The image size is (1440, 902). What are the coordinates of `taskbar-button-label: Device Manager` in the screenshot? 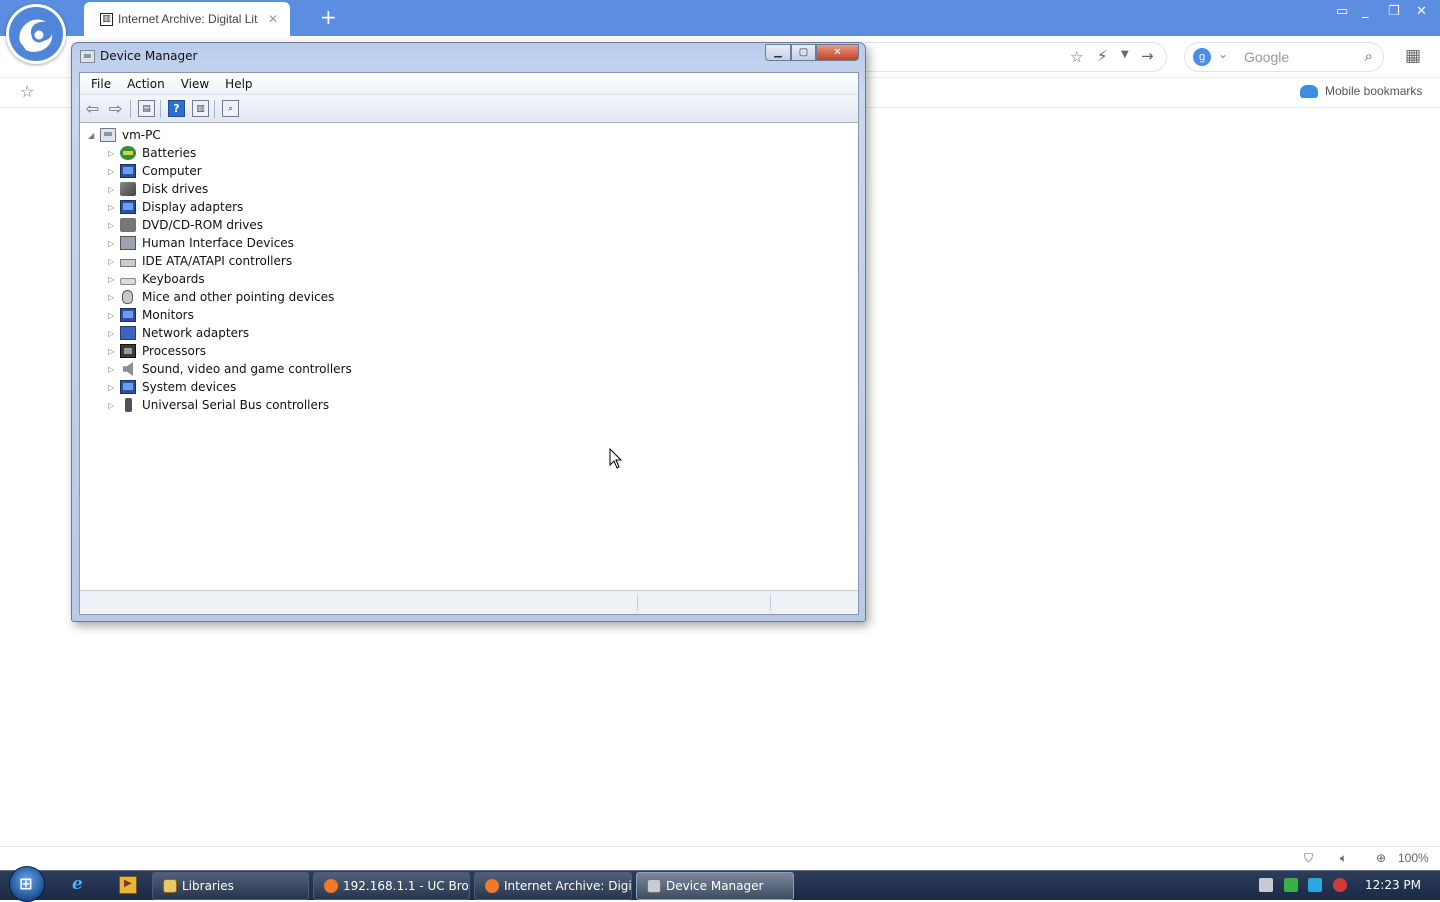 It's located at (715, 886).